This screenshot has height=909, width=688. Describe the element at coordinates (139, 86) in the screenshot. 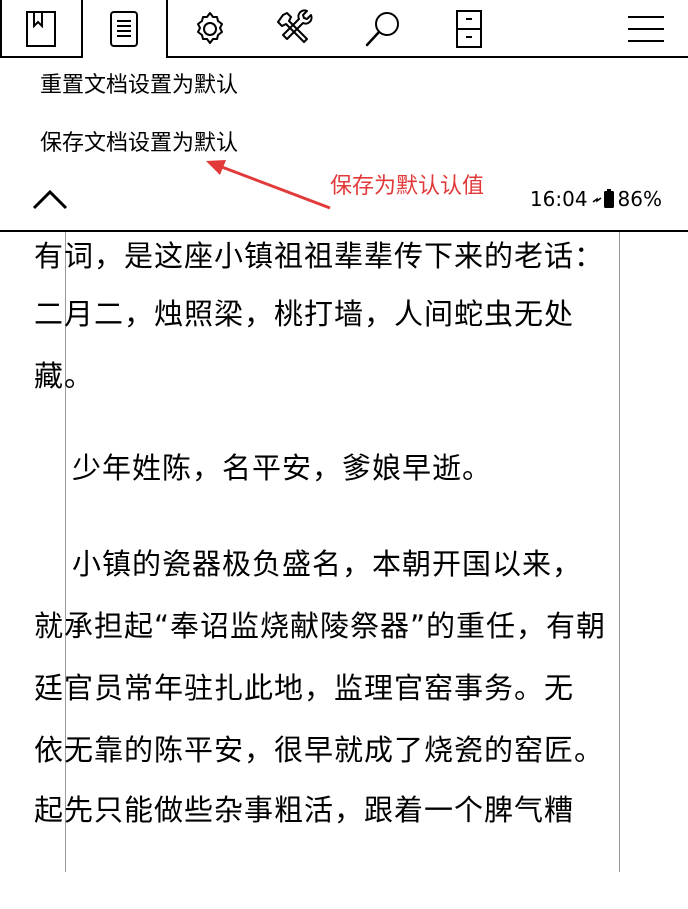

I see `menu-item-reset-defaults: 重置文档设置为默认` at that location.